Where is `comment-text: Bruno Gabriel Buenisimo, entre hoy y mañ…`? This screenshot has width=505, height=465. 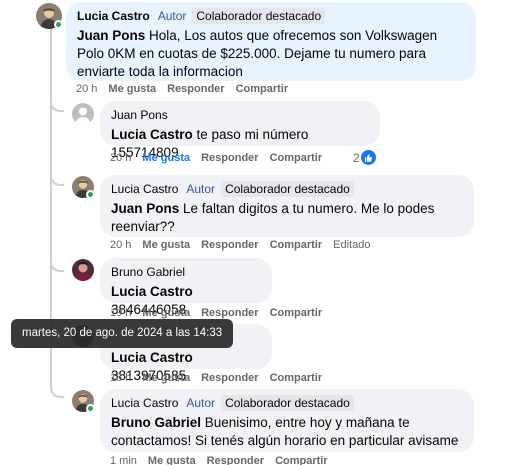 comment-text: Bruno Gabriel Buenisimo, entre hoy y mañ… is located at coordinates (285, 431).